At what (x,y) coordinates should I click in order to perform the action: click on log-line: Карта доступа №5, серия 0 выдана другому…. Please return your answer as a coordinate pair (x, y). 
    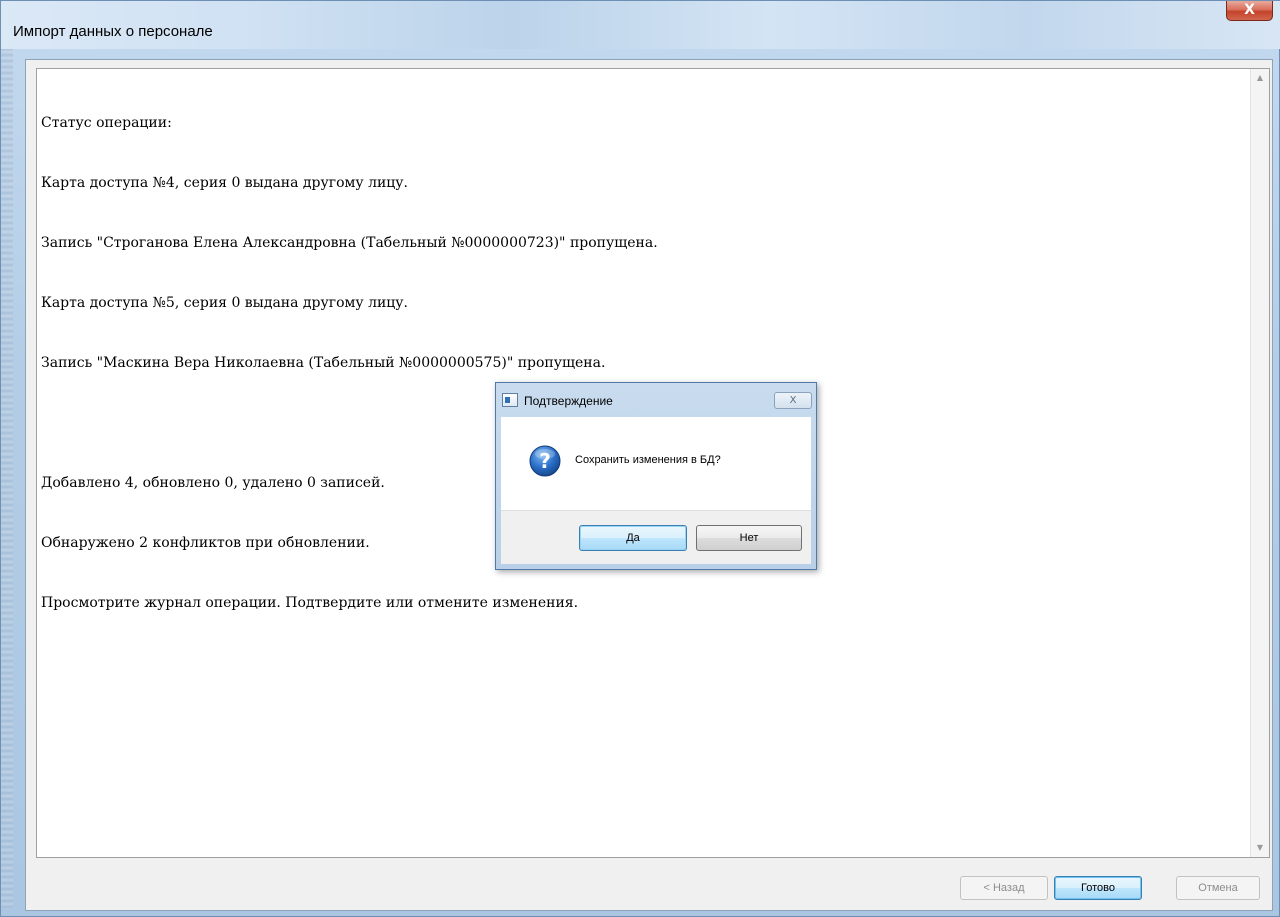
    Looking at the image, I should click on (224, 303).